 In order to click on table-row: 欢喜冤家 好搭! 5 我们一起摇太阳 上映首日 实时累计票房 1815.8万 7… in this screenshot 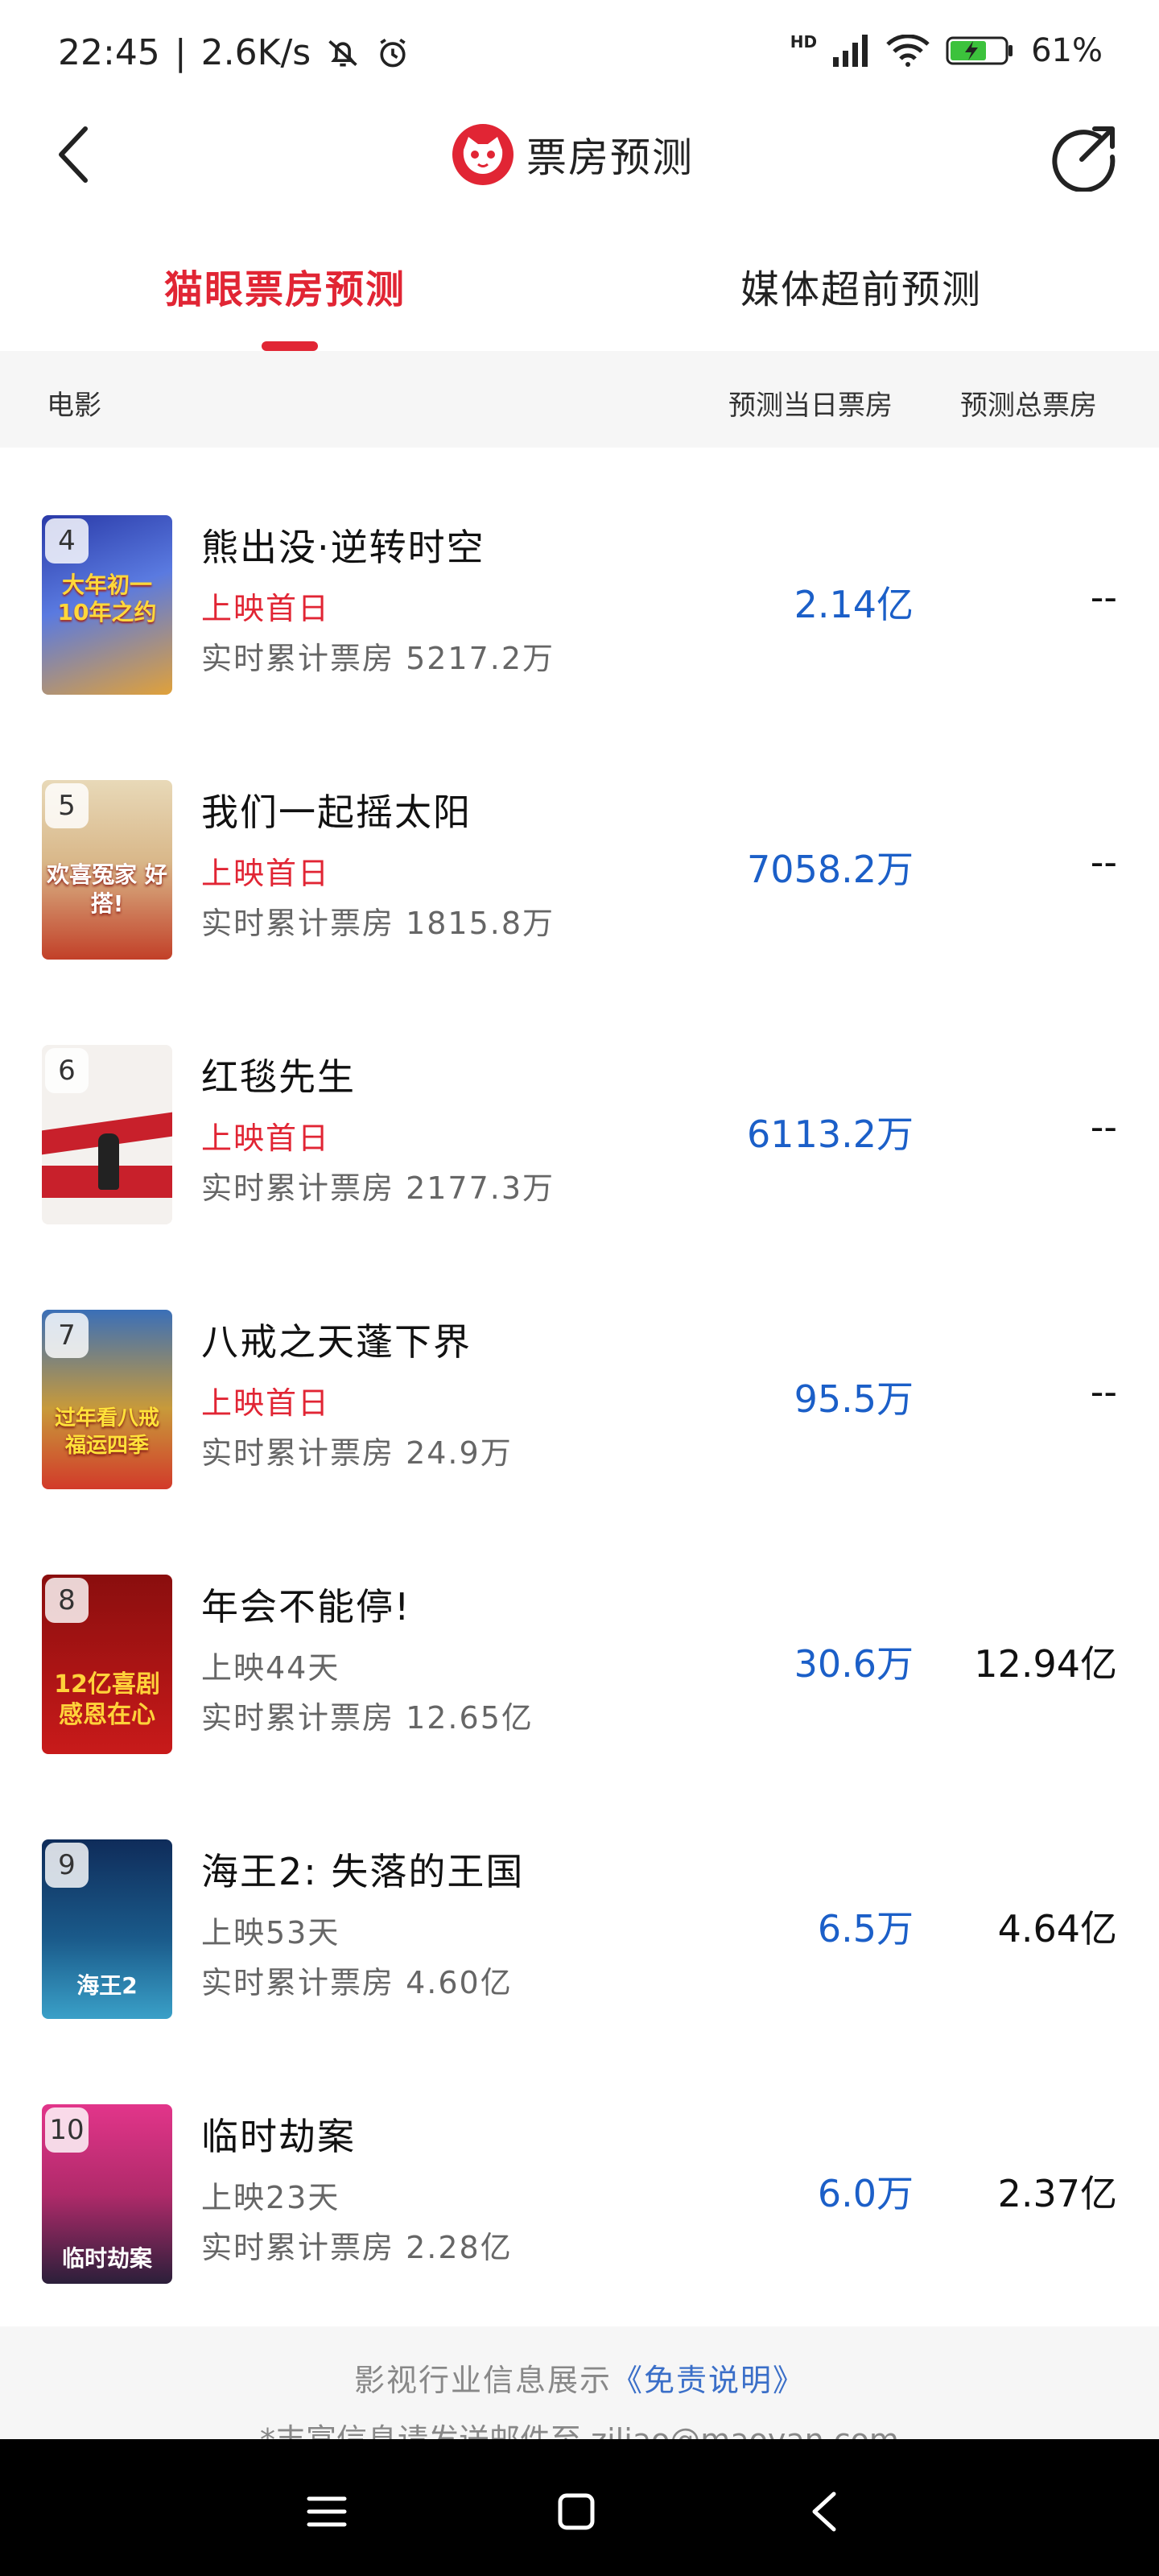, I will do `click(579, 880)`.